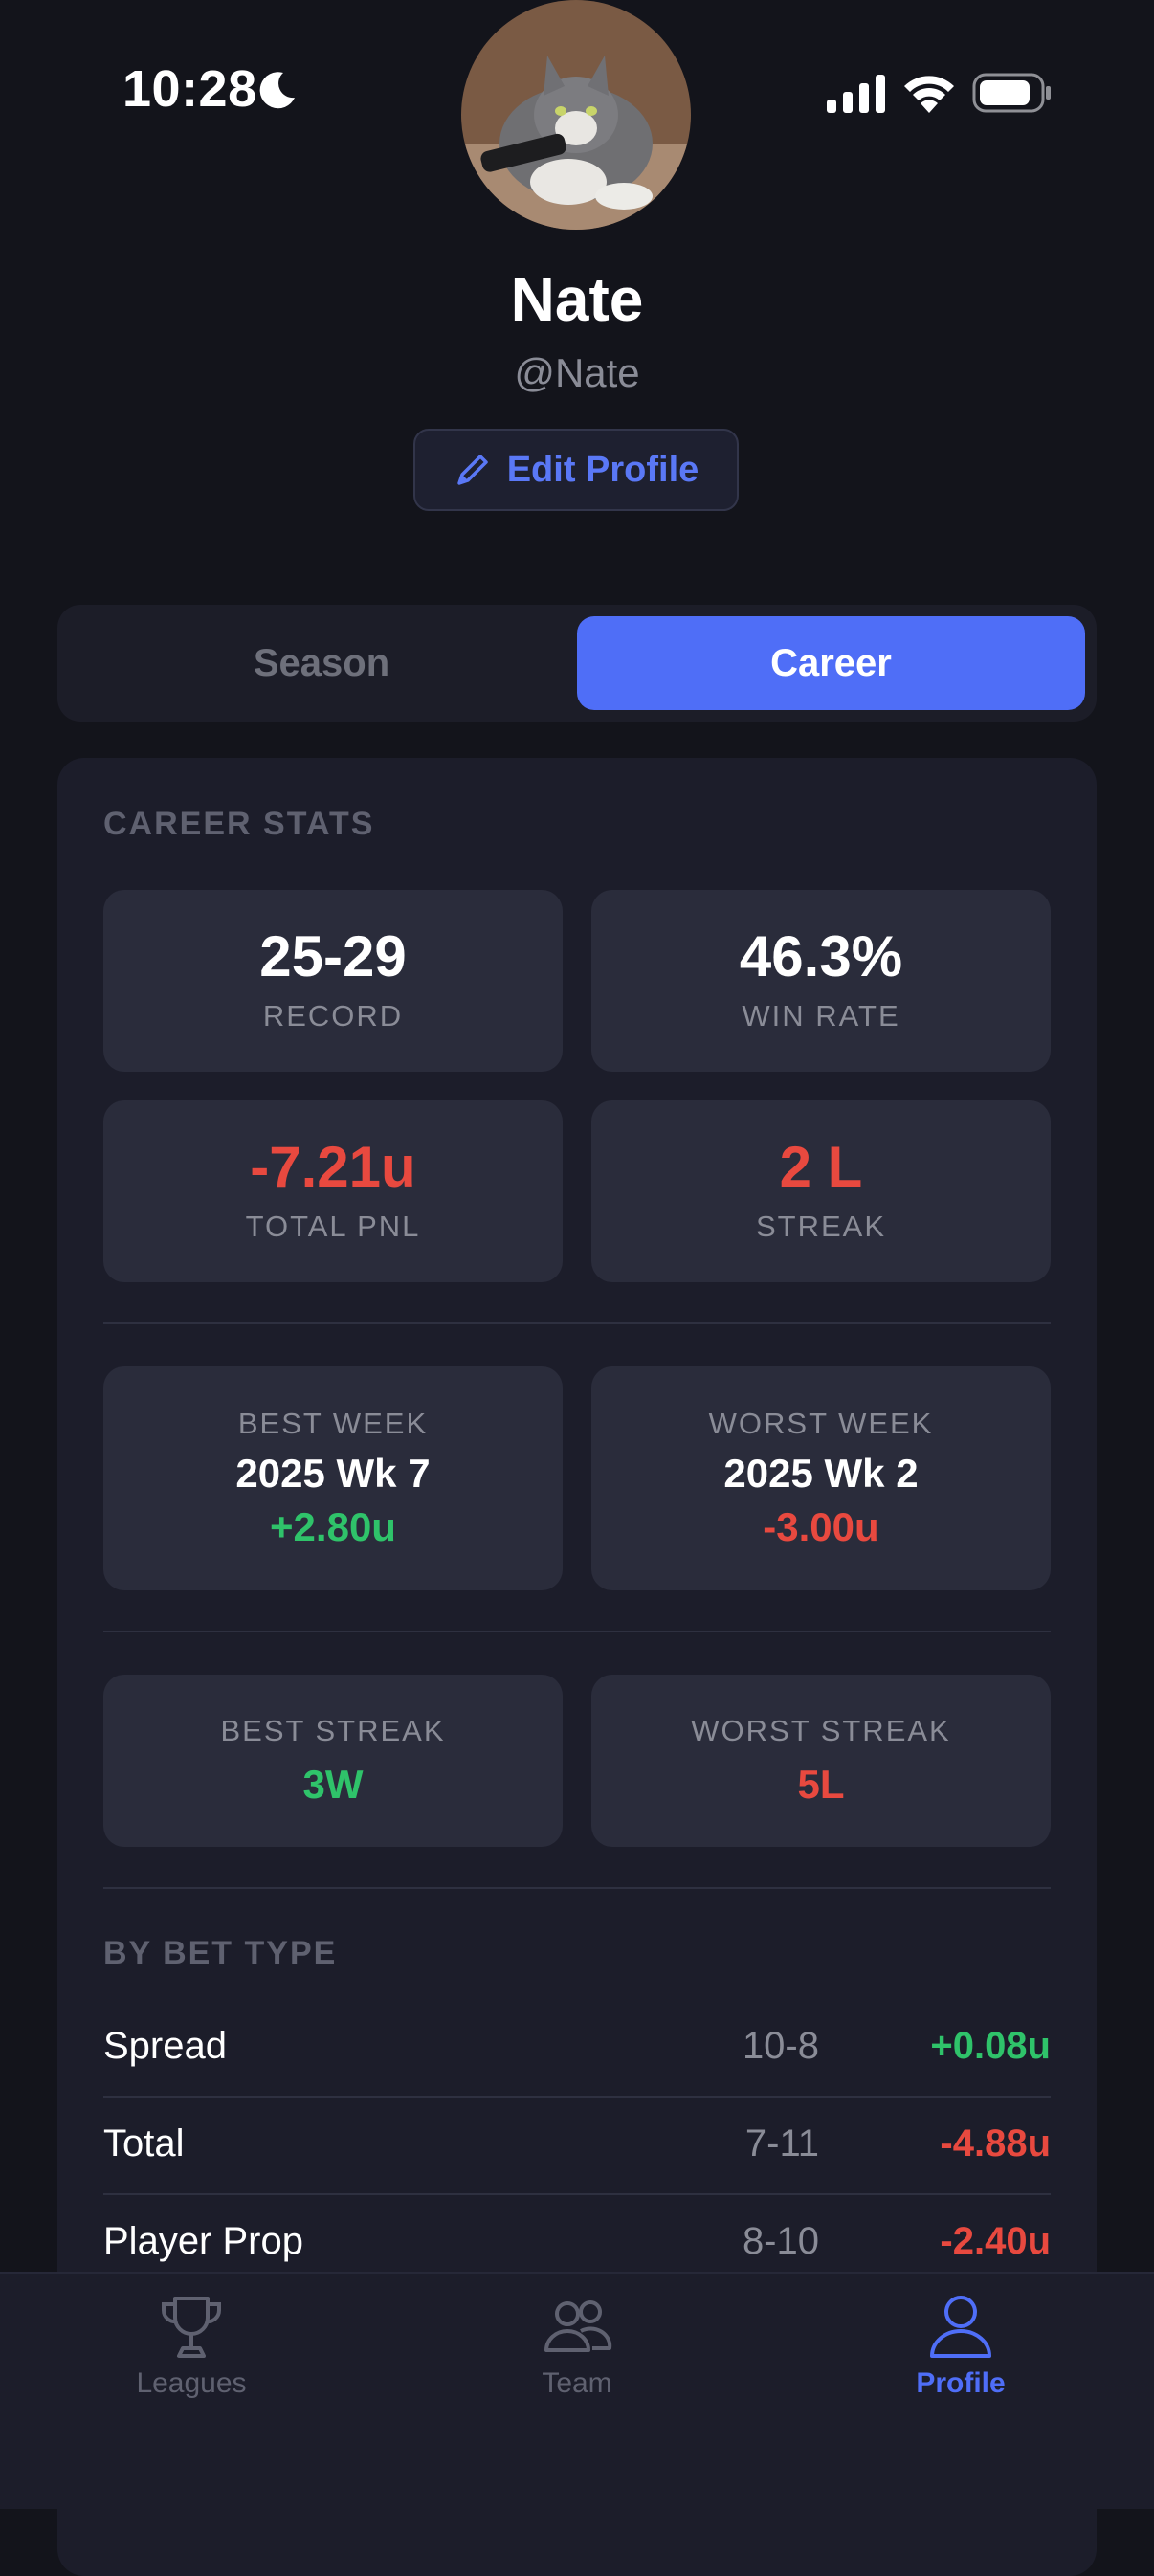  Describe the element at coordinates (333, 1784) in the screenshot. I see `best-streak-value: 3W` at that location.